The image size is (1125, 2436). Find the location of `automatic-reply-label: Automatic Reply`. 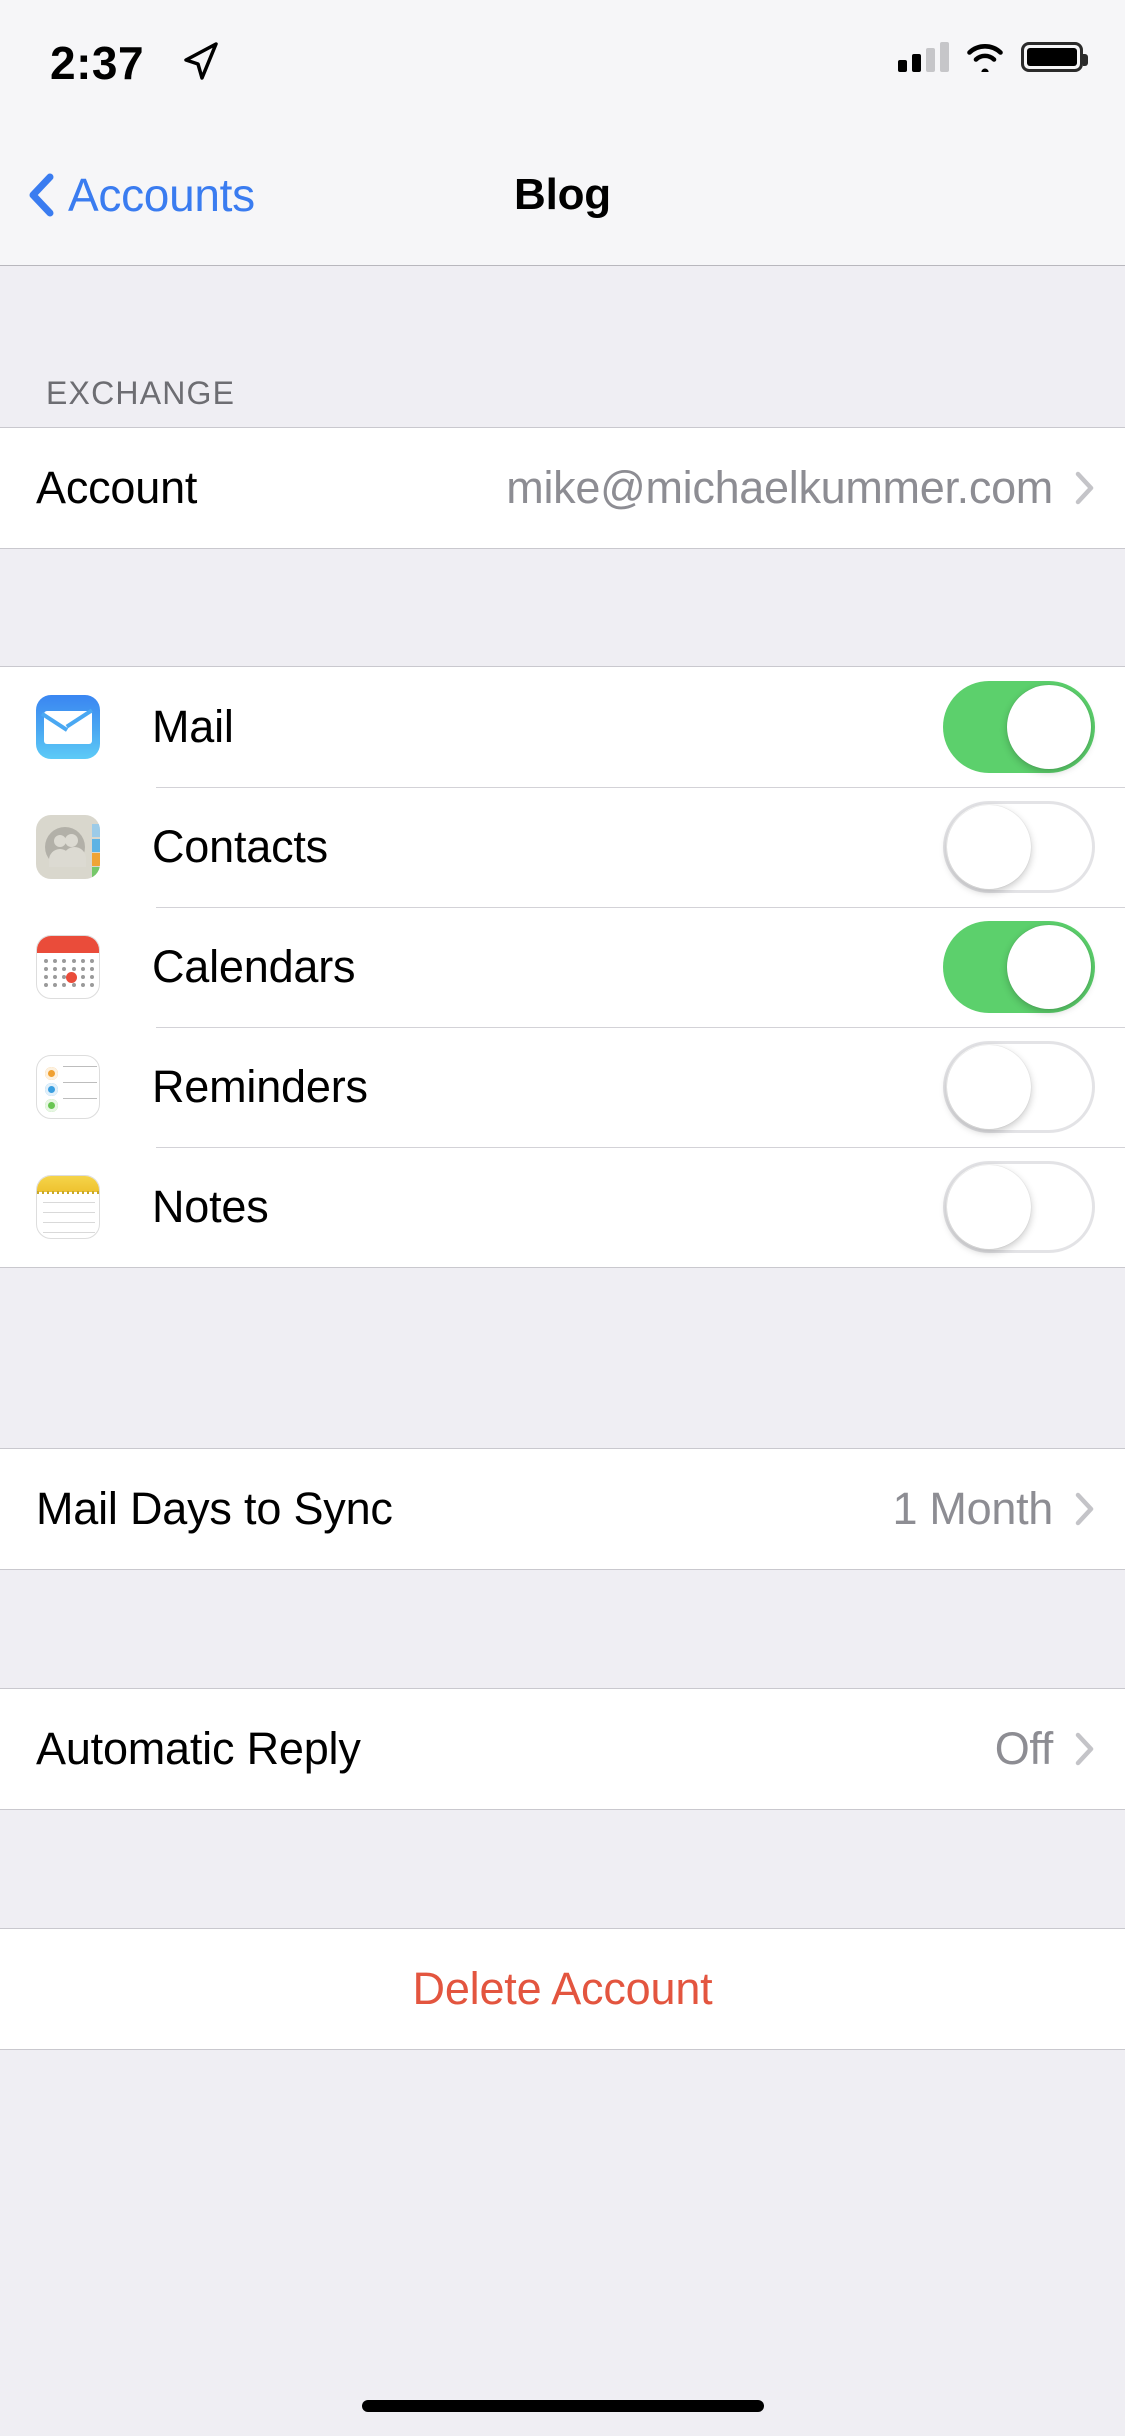

automatic-reply-label: Automatic Reply is located at coordinates (198, 1748).